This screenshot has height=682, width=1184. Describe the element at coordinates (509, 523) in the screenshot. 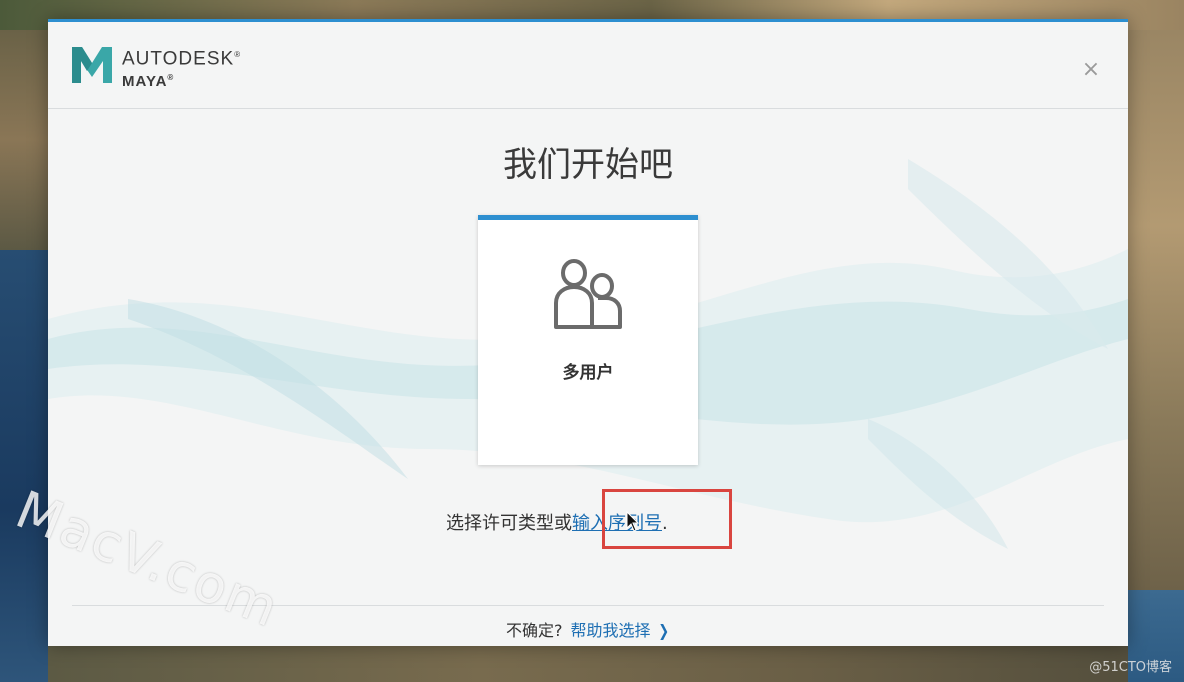

I see `choose-license-text: 选择许可类型或` at that location.